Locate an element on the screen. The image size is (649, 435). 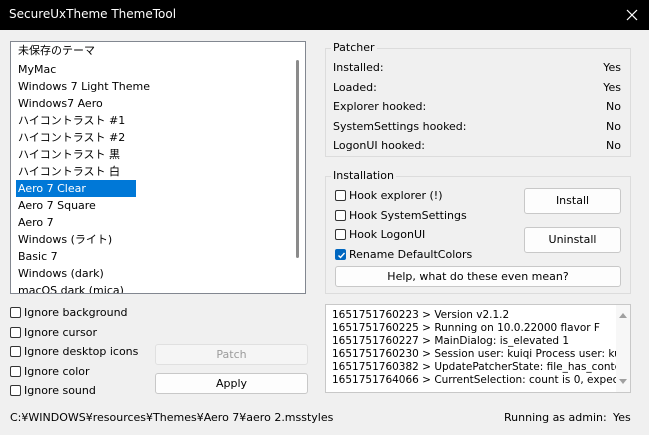
theme-item-selected: Aero 7 Clear is located at coordinates (76, 188).